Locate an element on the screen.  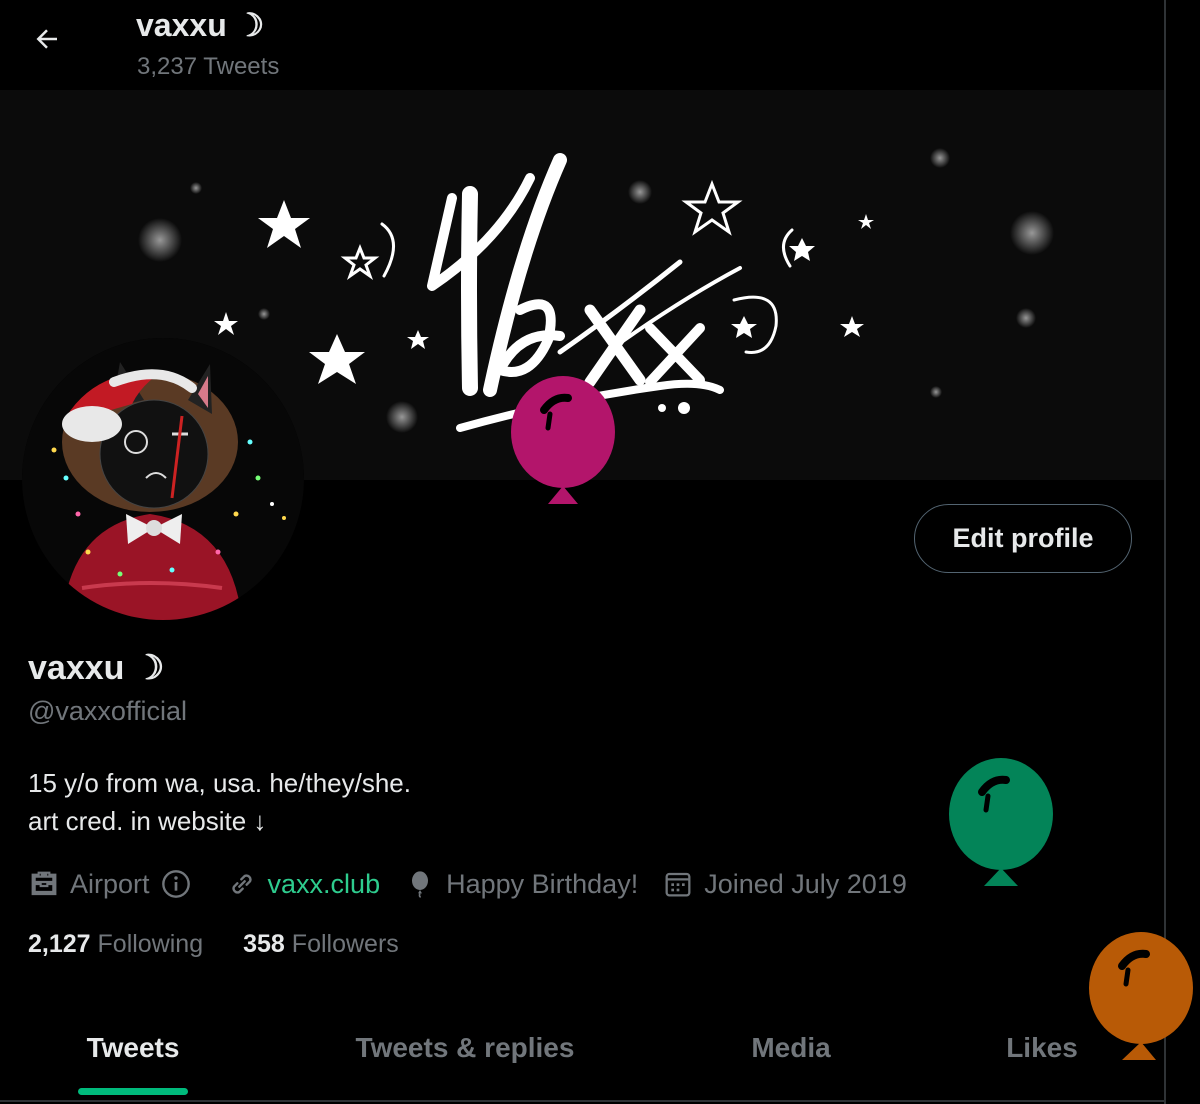
tab-media: Media is located at coordinates (791, 1048).